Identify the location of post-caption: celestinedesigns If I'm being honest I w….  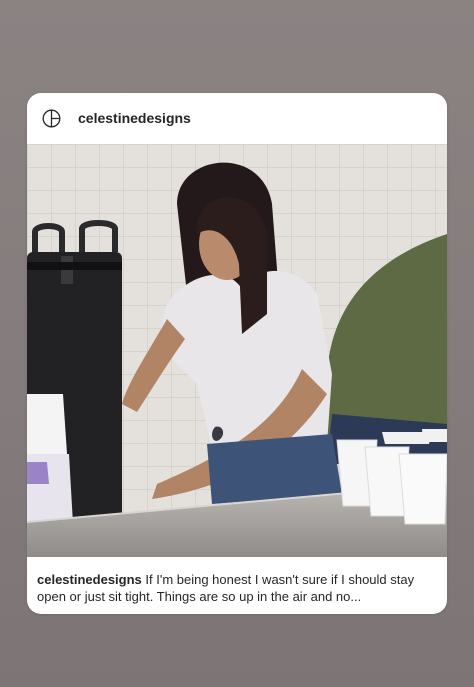
(238, 588).